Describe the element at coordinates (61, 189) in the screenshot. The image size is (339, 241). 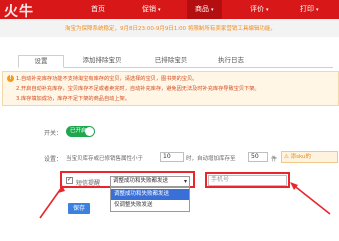
I see `arrowhead-left` at that location.